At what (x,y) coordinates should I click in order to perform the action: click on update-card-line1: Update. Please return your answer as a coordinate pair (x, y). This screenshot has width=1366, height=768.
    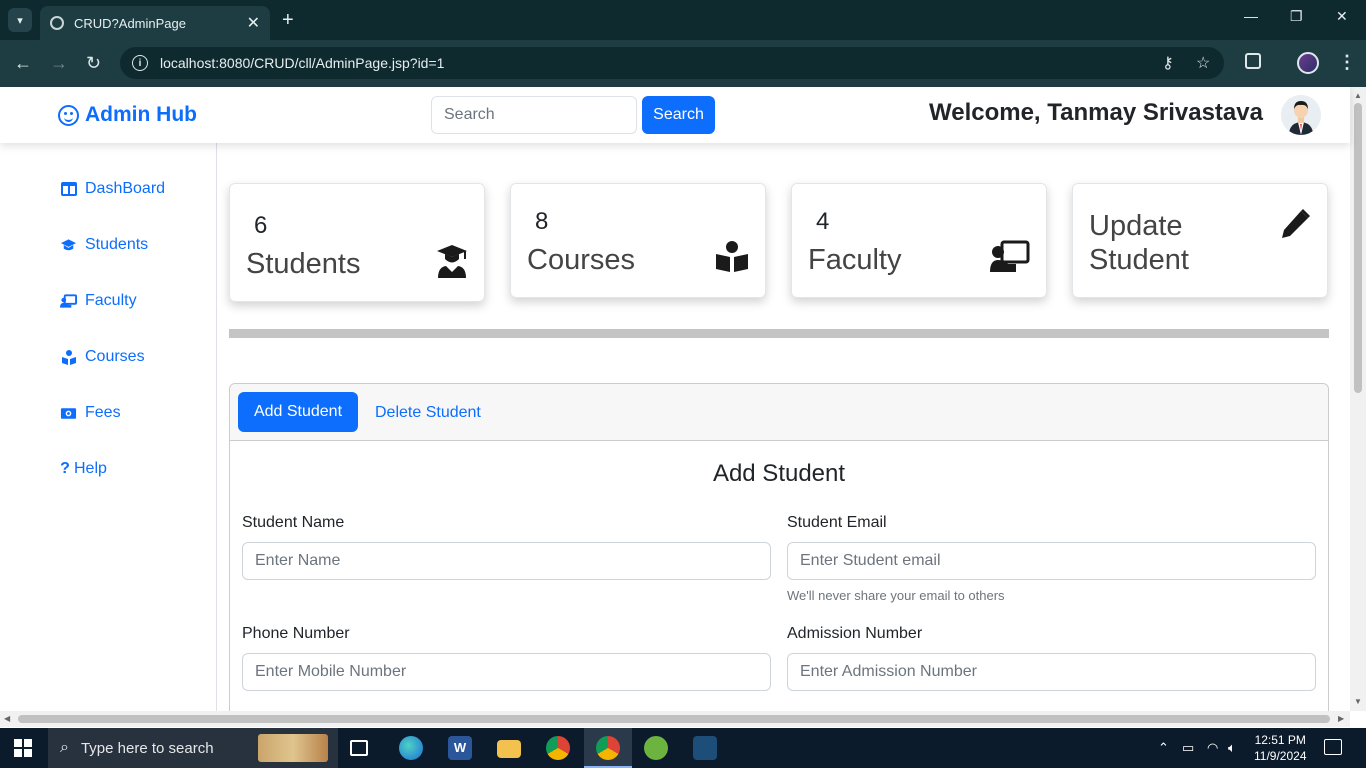
    Looking at the image, I should click on (1136, 226).